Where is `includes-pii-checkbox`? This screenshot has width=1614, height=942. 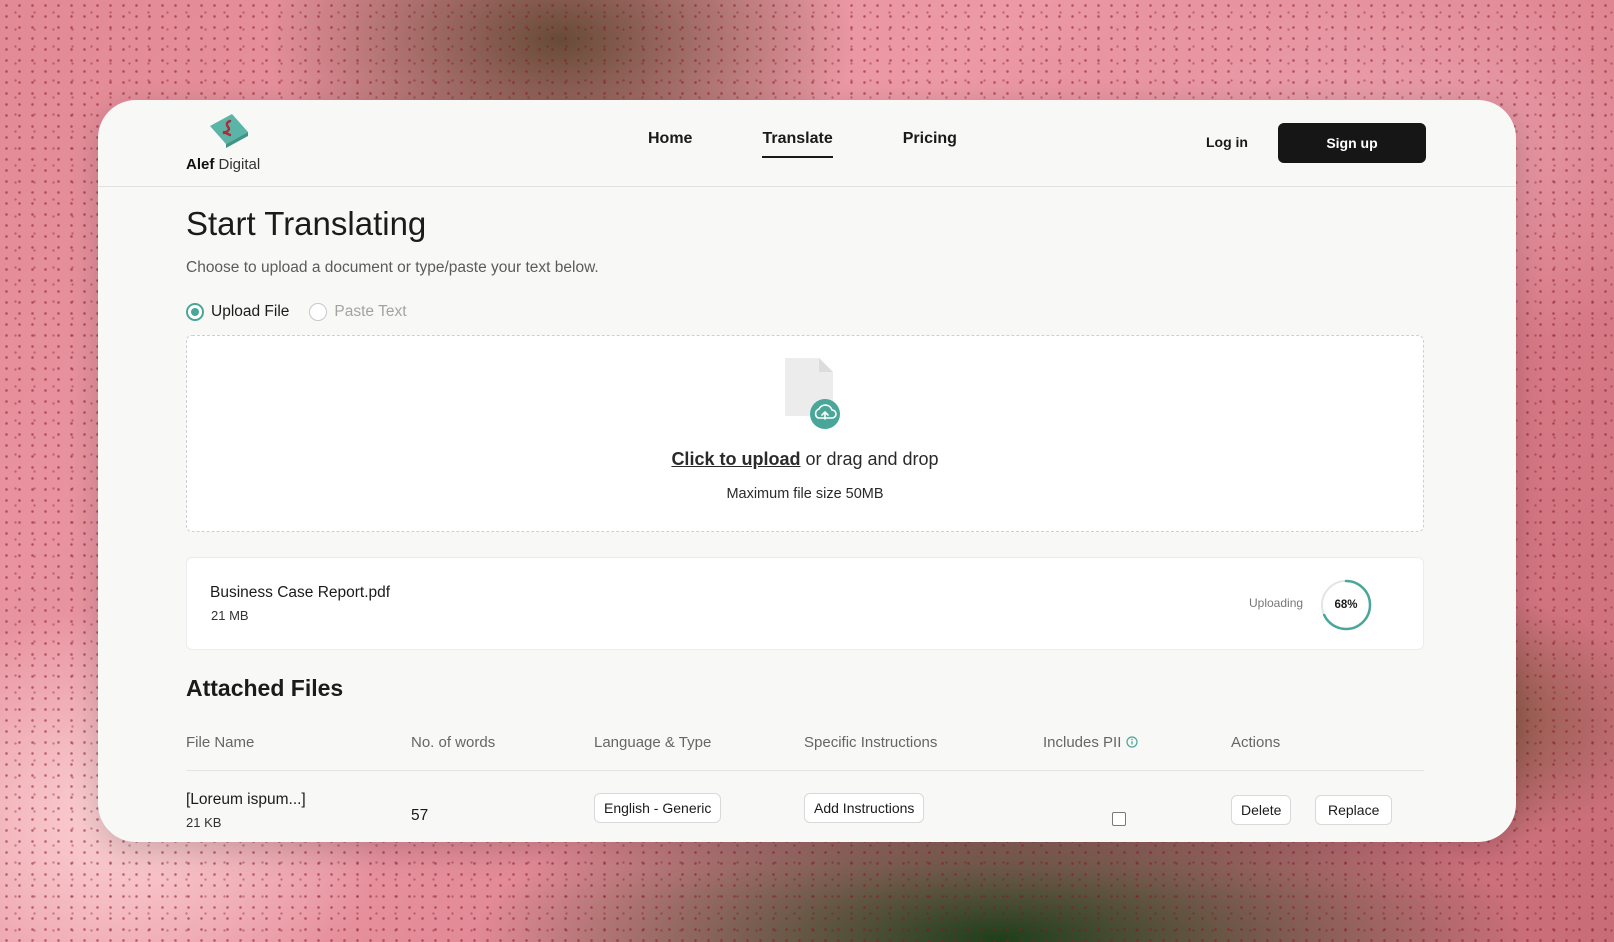
includes-pii-checkbox is located at coordinates (1119, 819).